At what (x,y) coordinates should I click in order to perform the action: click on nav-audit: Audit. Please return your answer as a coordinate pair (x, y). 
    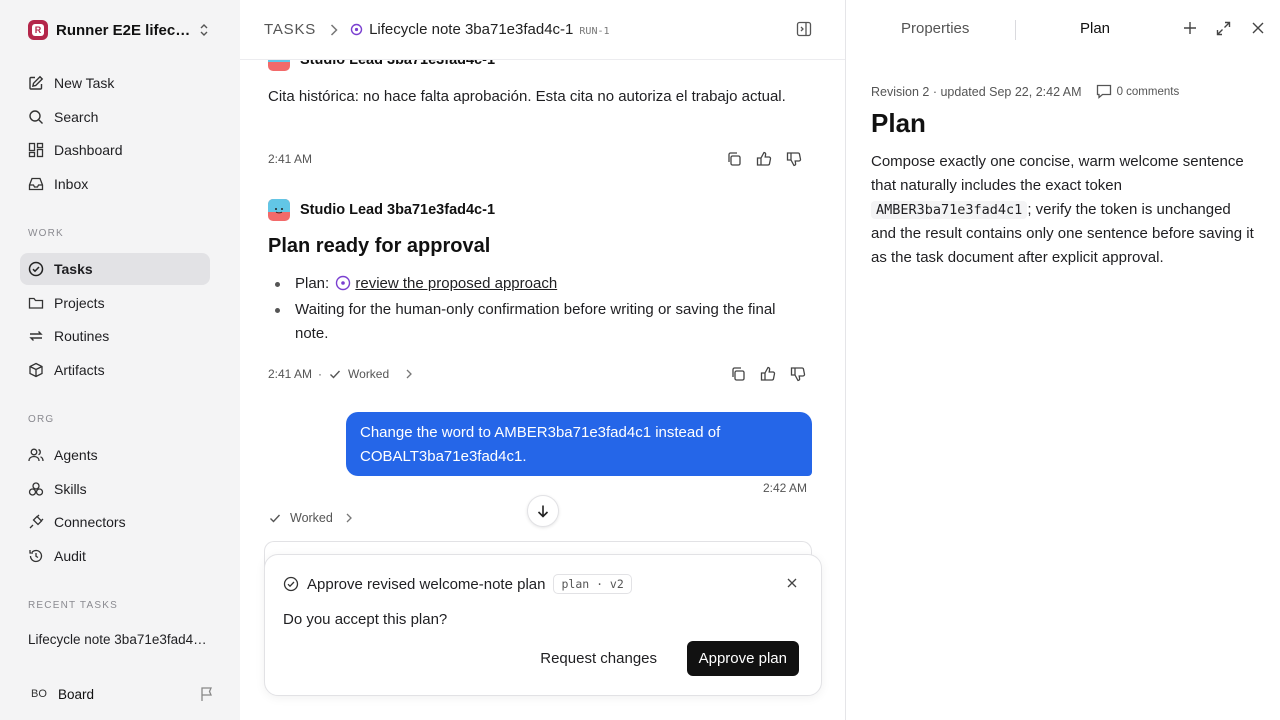
    Looking at the image, I should click on (115, 556).